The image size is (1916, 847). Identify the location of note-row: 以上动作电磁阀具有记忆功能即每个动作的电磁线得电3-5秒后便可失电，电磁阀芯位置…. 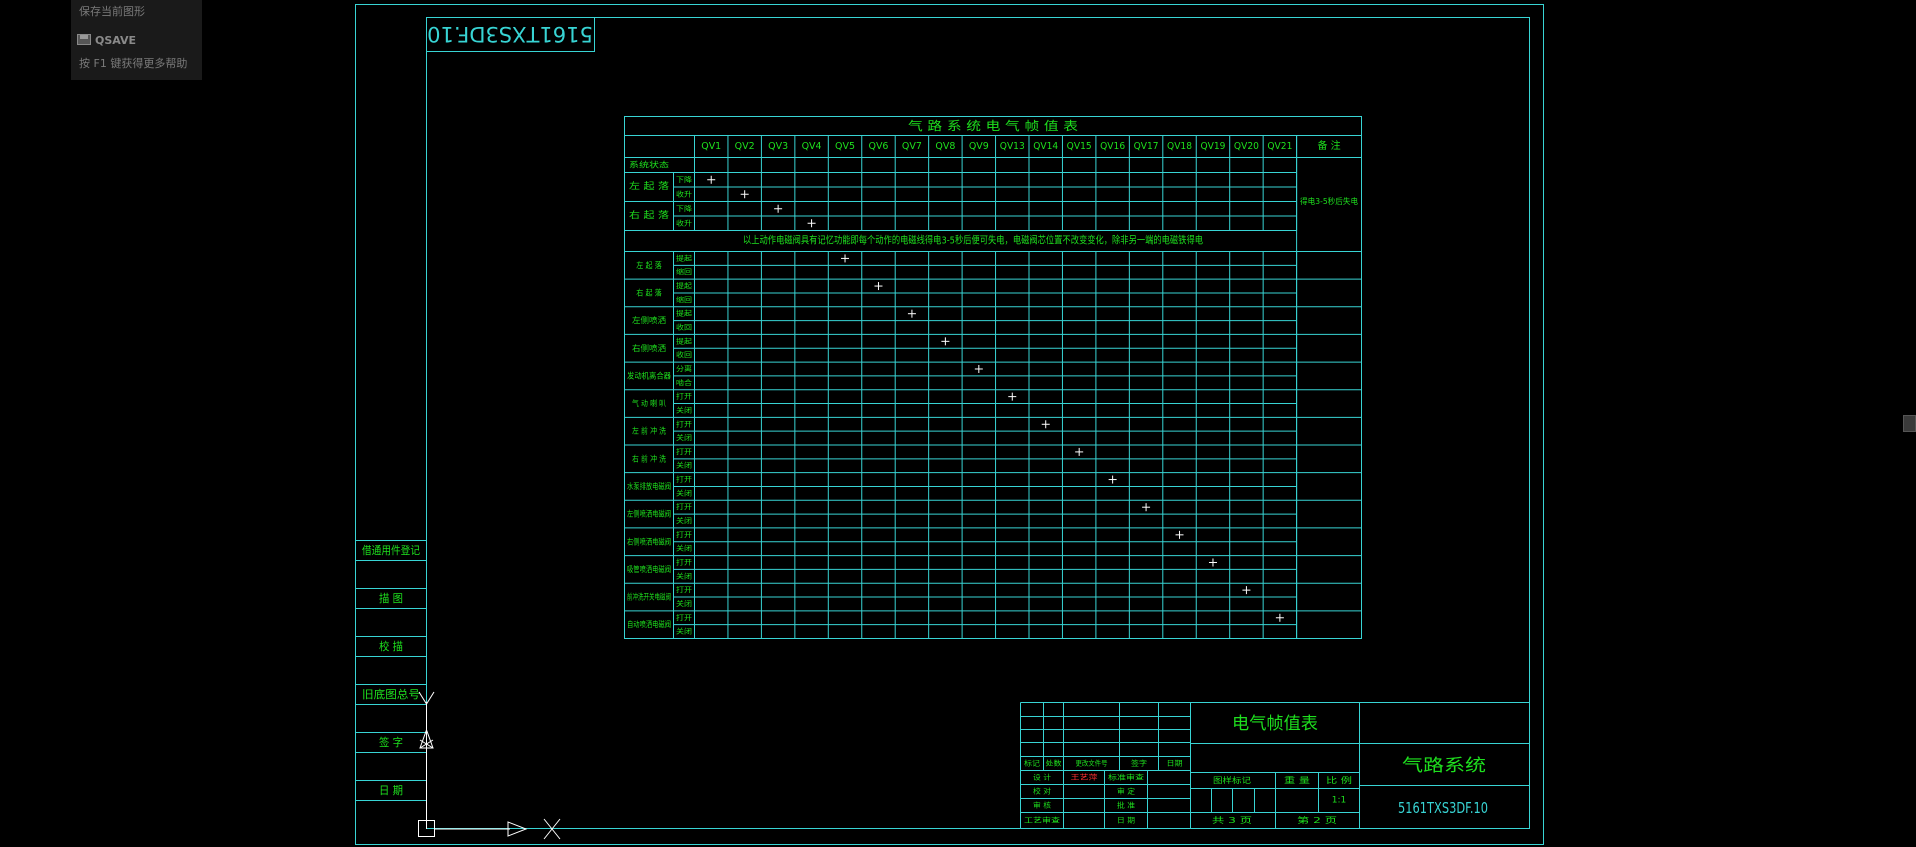
(973, 240).